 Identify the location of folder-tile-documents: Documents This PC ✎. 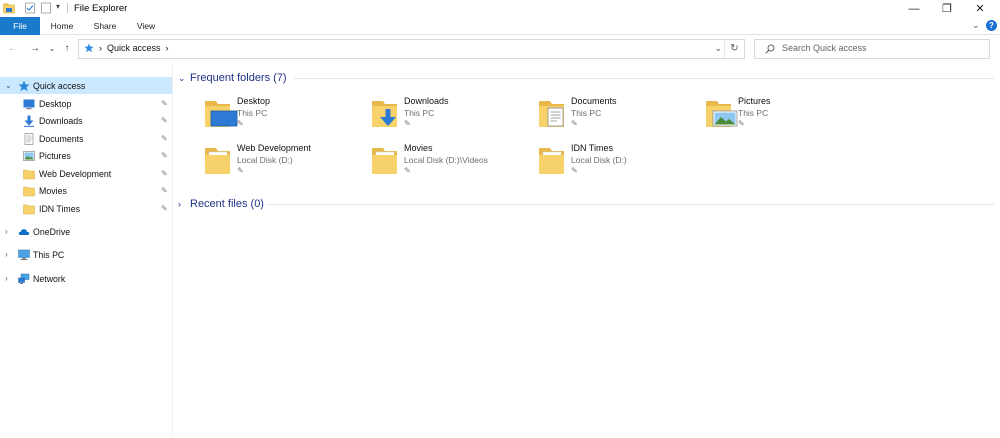
(618, 117).